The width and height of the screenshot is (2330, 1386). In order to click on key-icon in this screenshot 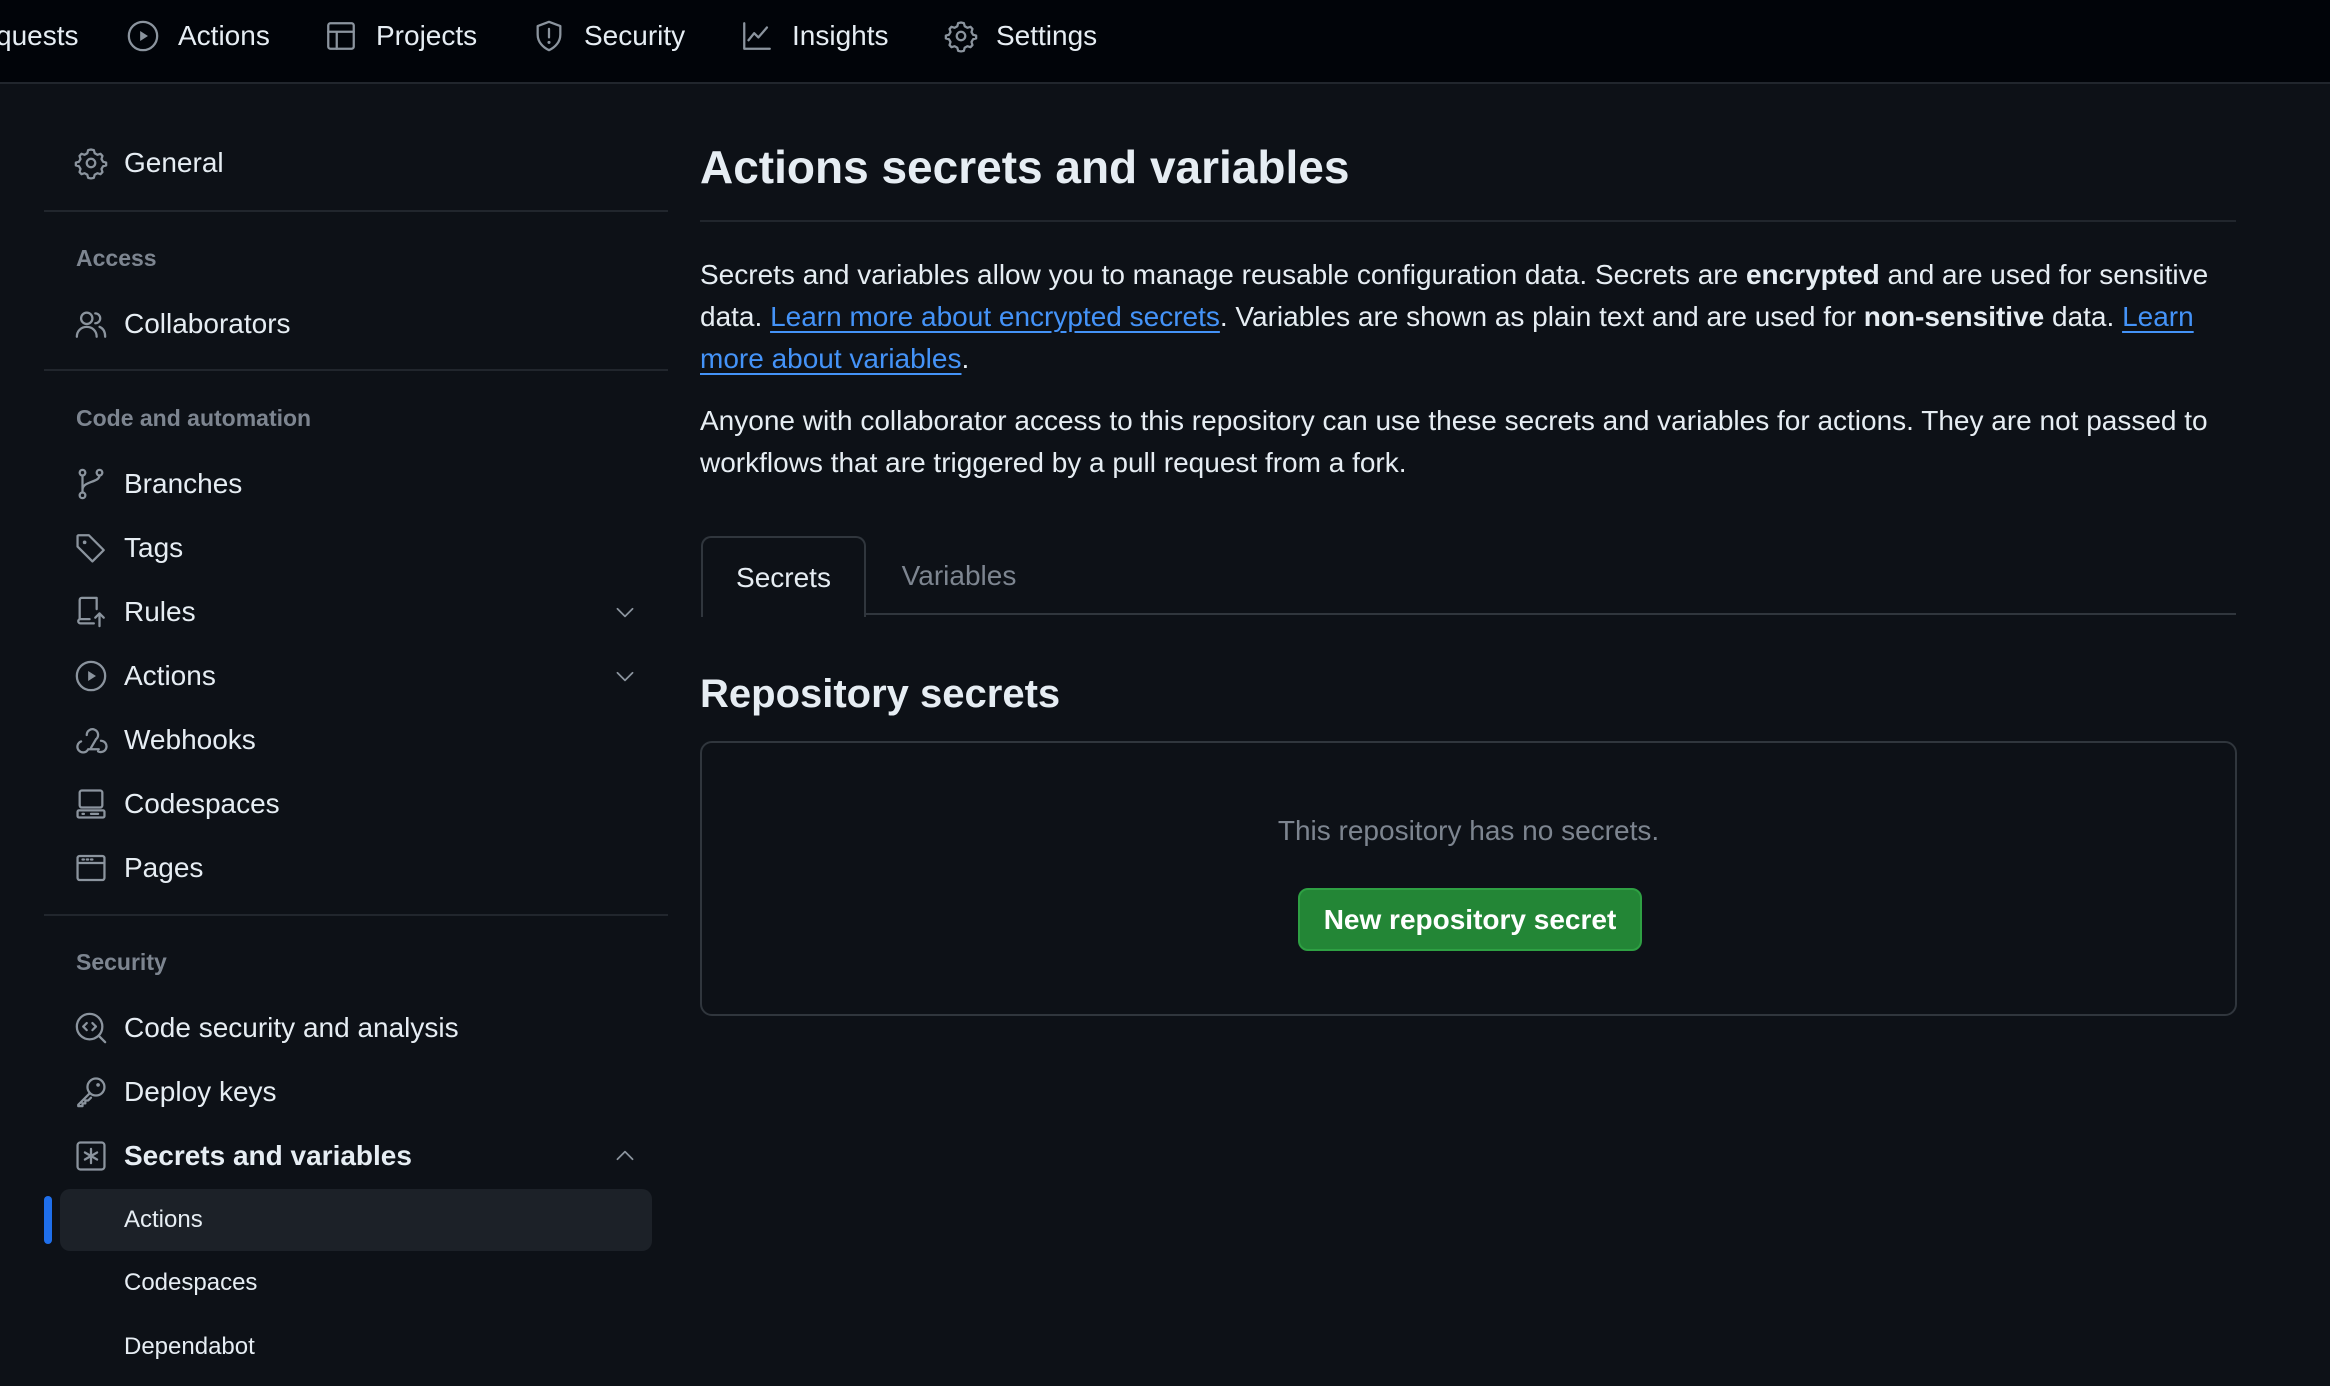, I will do `click(91, 1092)`.